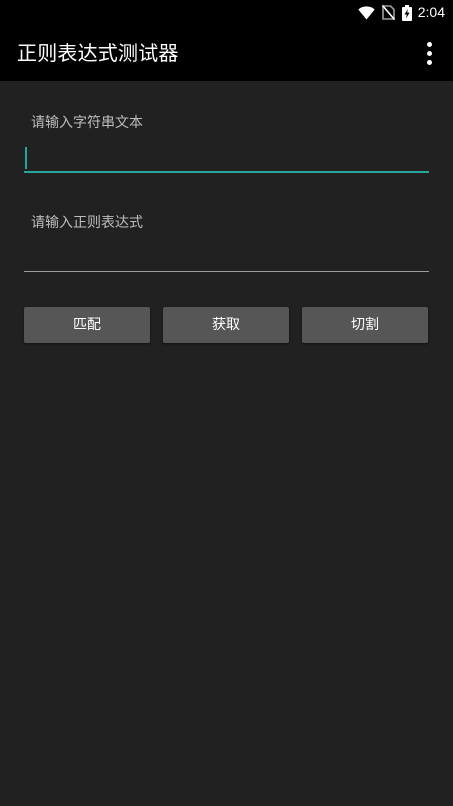 Image resolution: width=453 pixels, height=806 pixels. What do you see at coordinates (431, 12) in the screenshot?
I see `clock: 2:04` at bounding box center [431, 12].